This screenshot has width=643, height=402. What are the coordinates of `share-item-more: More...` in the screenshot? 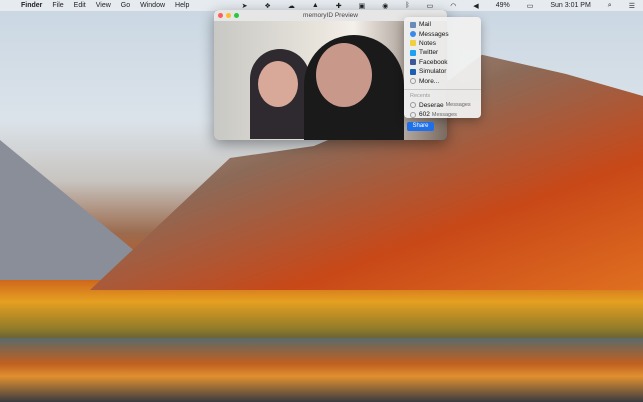 It's located at (442, 80).